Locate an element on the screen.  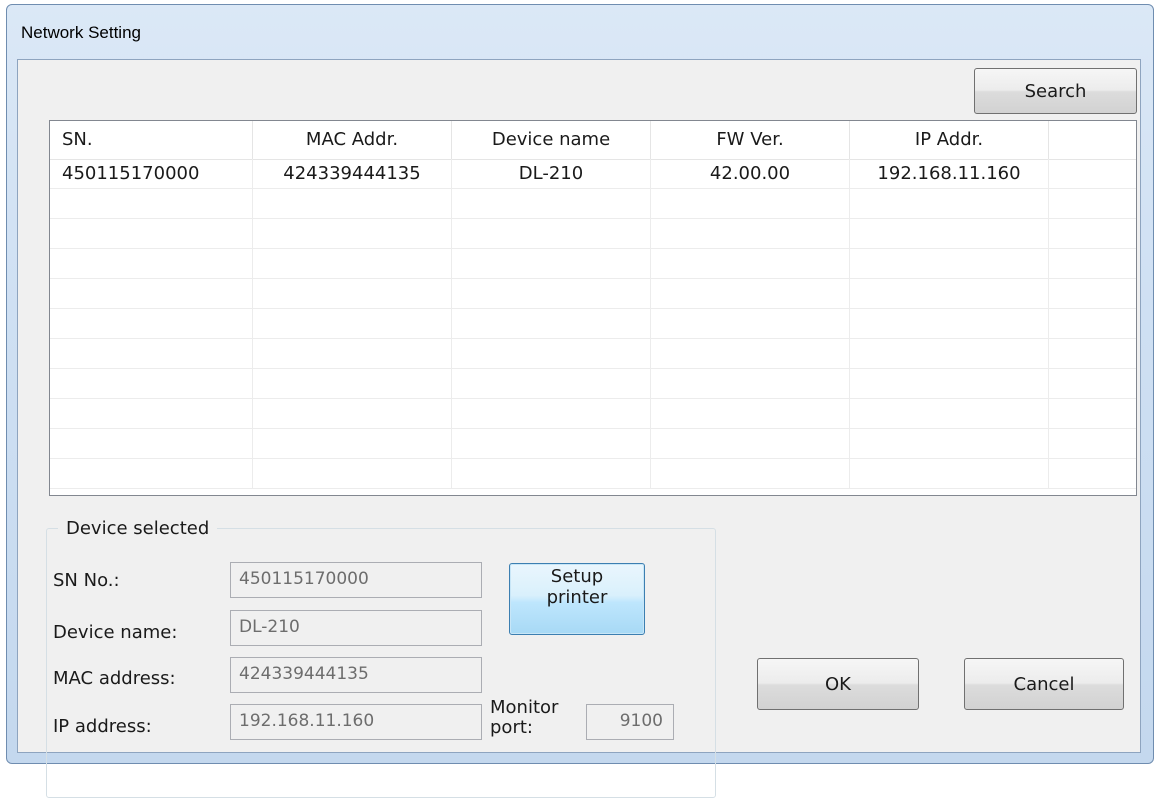
column-header-sn: SN. is located at coordinates (151, 140).